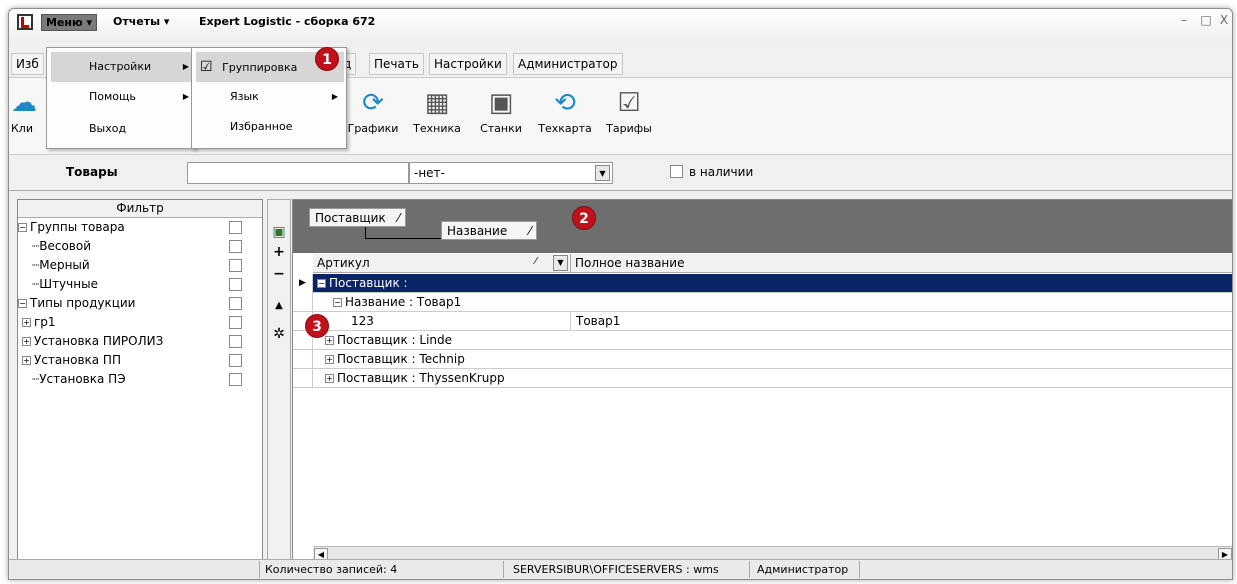  Describe the element at coordinates (762, 283) in the screenshot. I see `table-row: ▶ − Поставщик :` at that location.